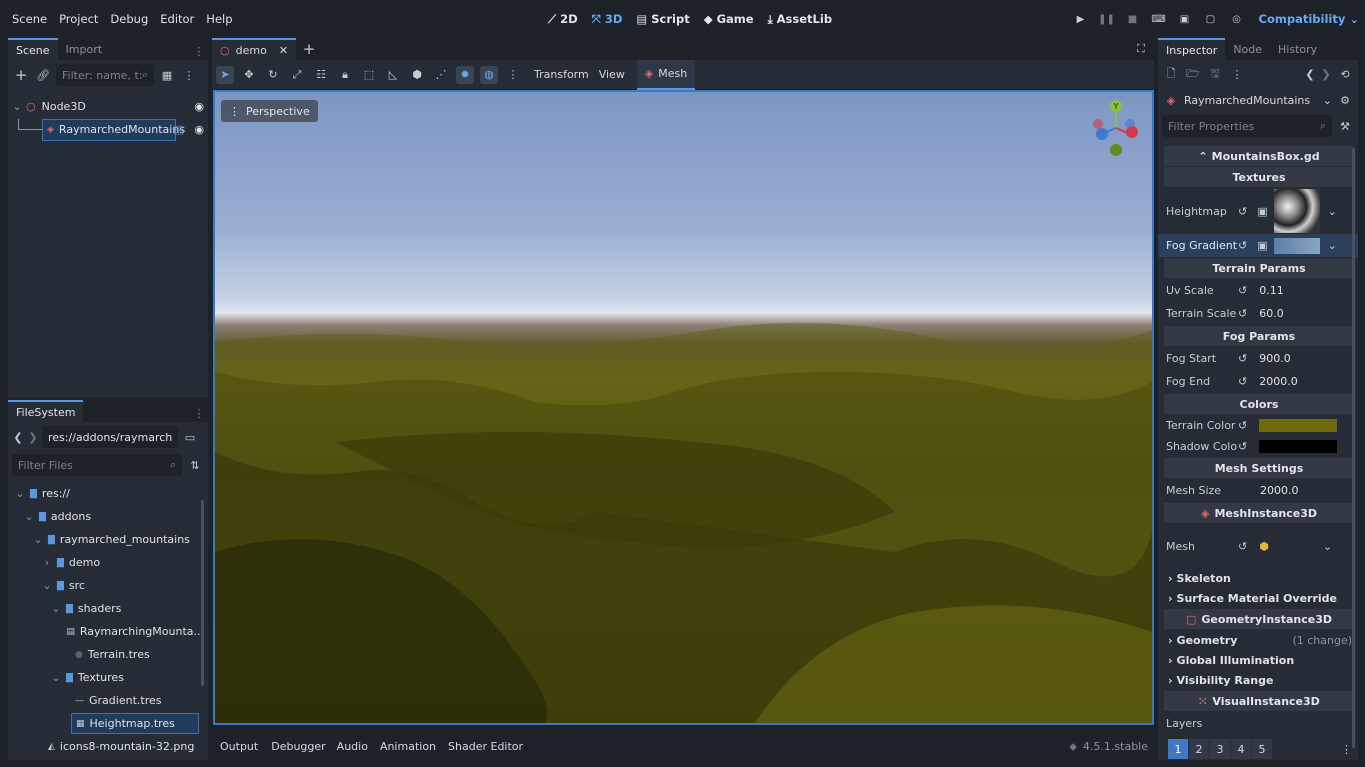  I want to click on remote-debug-icon: ⌨, so click(1159, 19).